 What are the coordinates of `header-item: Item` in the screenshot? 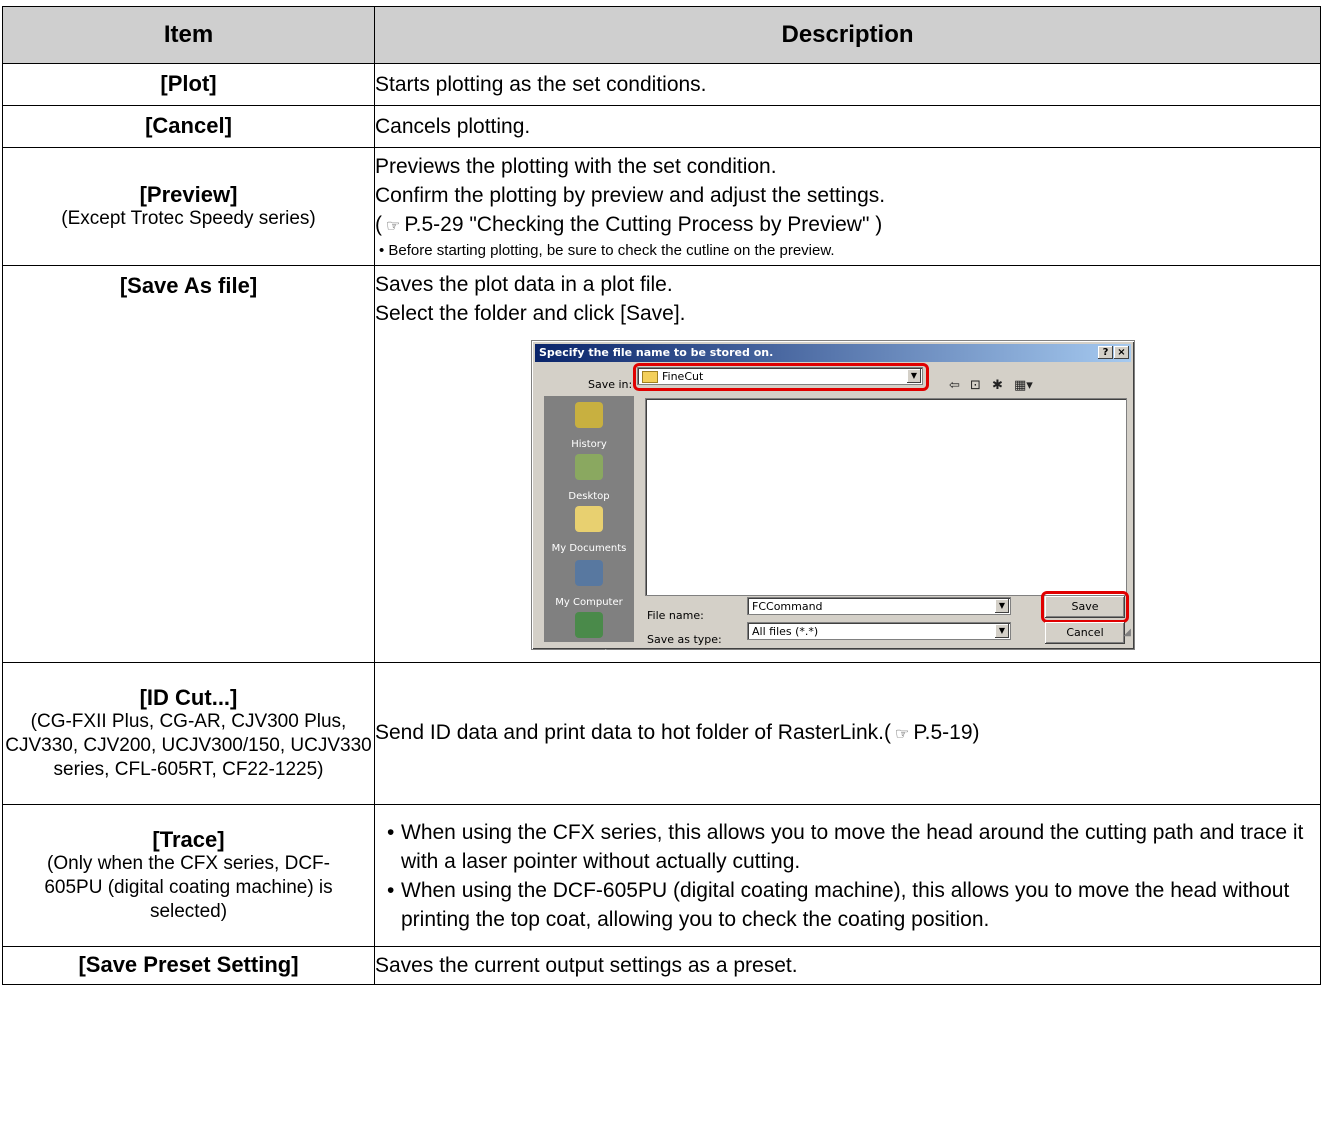 It's located at (188, 35).